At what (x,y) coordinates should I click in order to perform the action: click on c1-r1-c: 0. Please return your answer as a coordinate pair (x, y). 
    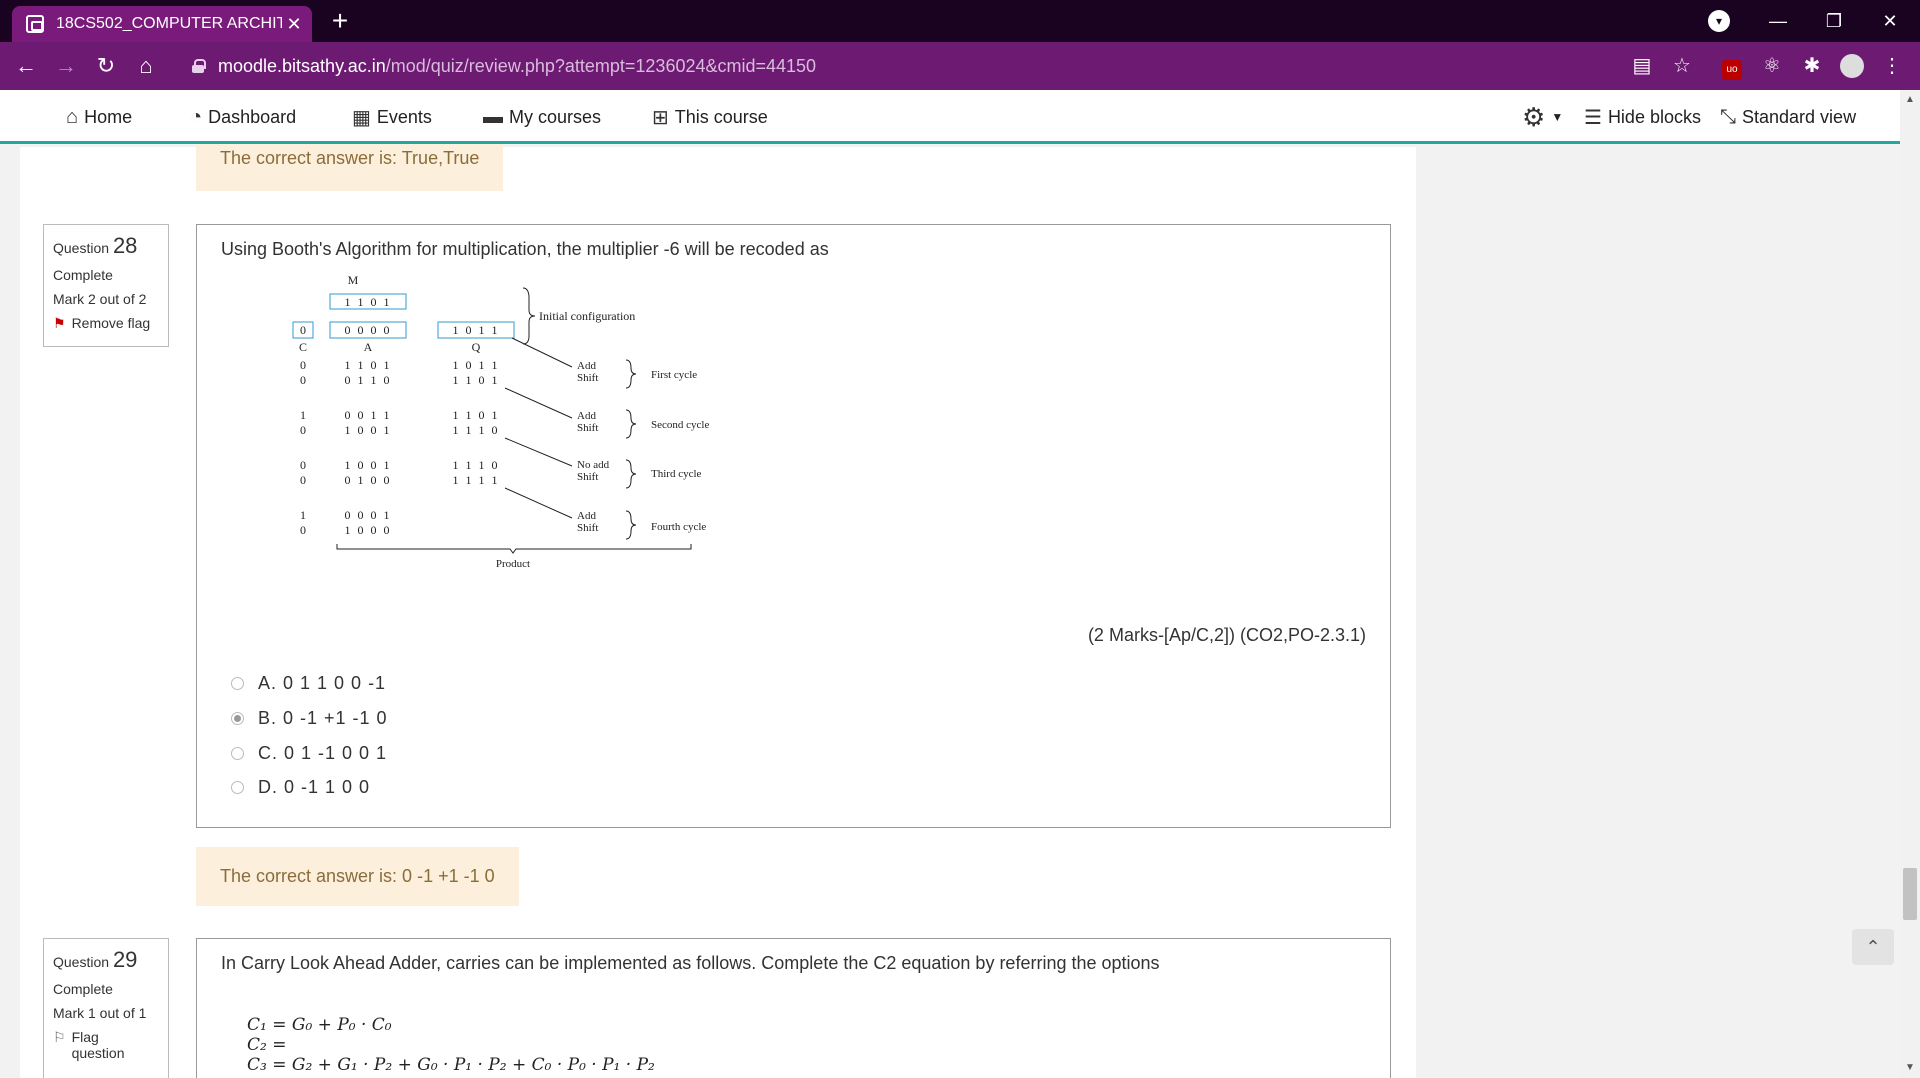
    Looking at the image, I should click on (303, 365).